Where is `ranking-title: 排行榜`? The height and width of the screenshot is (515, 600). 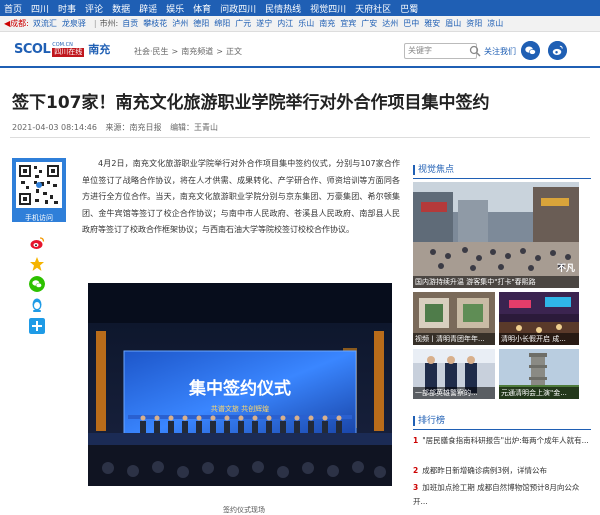
ranking-title: 排行榜 is located at coordinates (429, 421).